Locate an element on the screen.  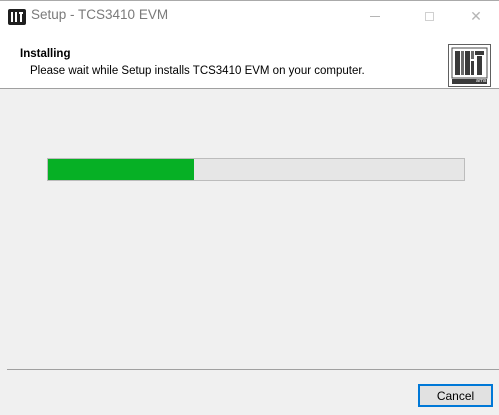
close-button: ✕ is located at coordinates (476, 16).